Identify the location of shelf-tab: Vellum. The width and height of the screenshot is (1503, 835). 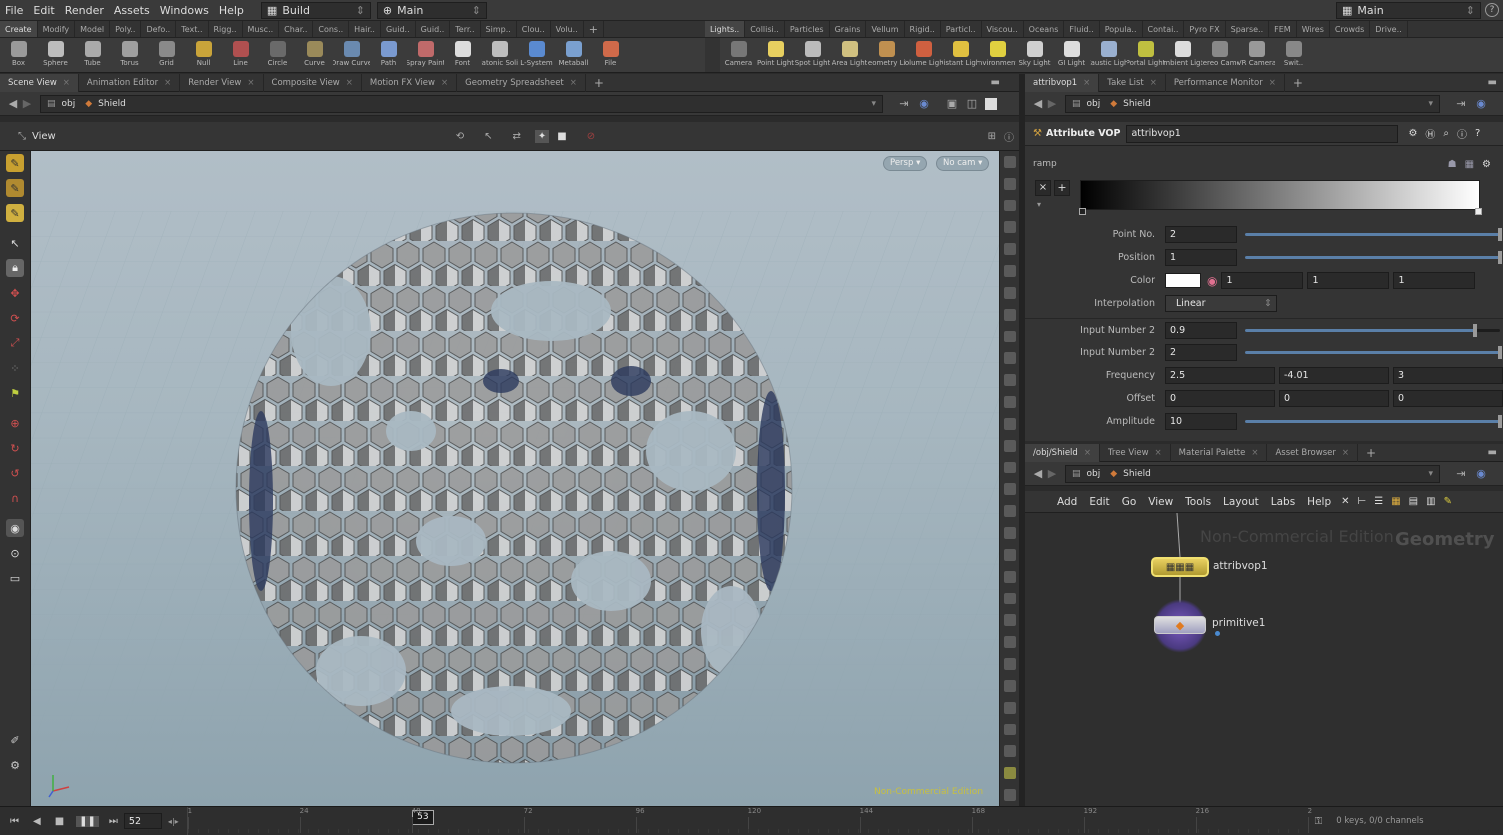
(885, 29).